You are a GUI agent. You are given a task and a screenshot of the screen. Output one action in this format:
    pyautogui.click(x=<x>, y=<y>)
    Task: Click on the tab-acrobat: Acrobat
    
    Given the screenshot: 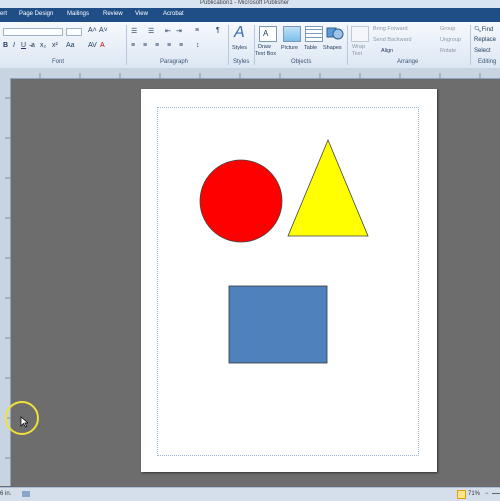 What is the action you would take?
    pyautogui.click(x=173, y=14)
    